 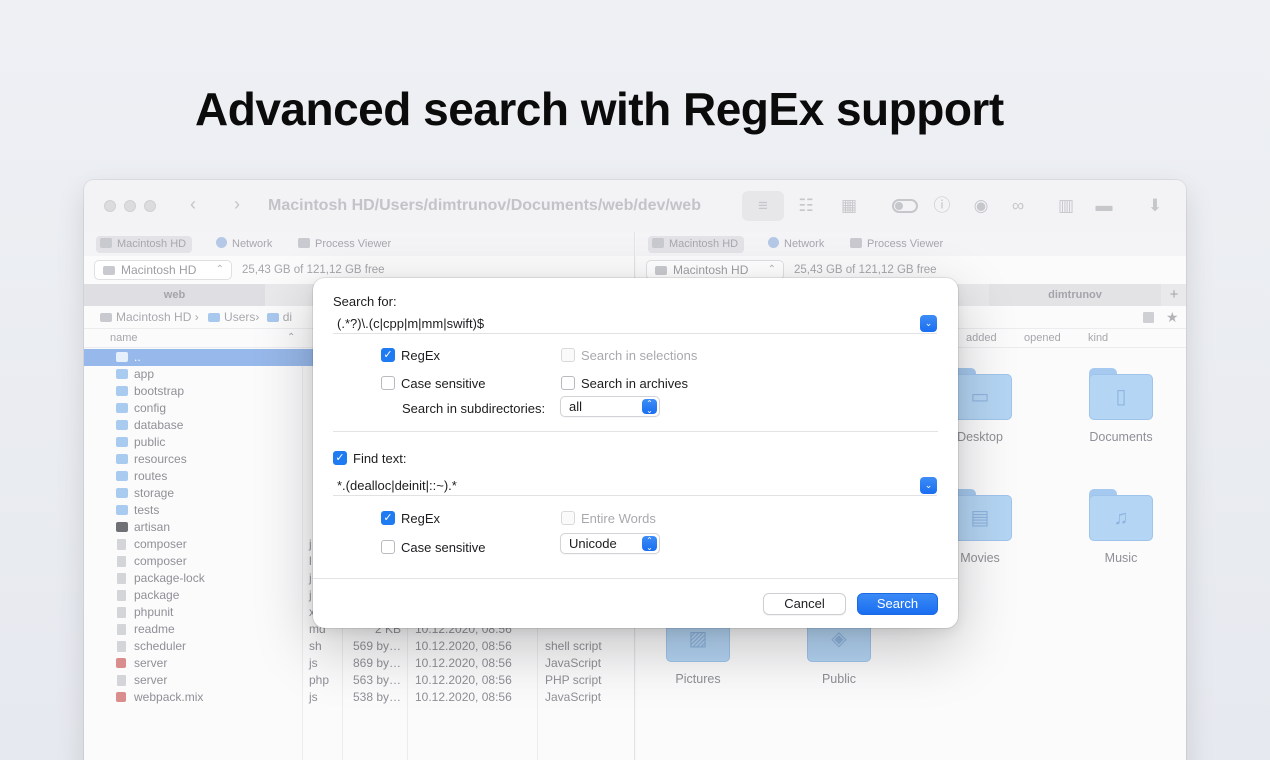 What do you see at coordinates (151, 680) in the screenshot?
I see `file-name: server` at bounding box center [151, 680].